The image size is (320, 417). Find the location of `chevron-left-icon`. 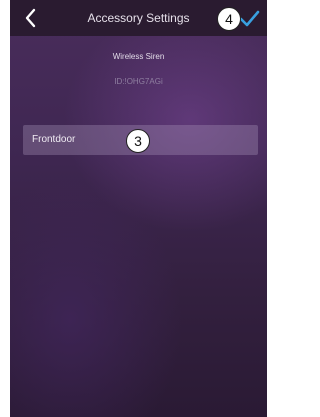

chevron-left-icon is located at coordinates (30, 18).